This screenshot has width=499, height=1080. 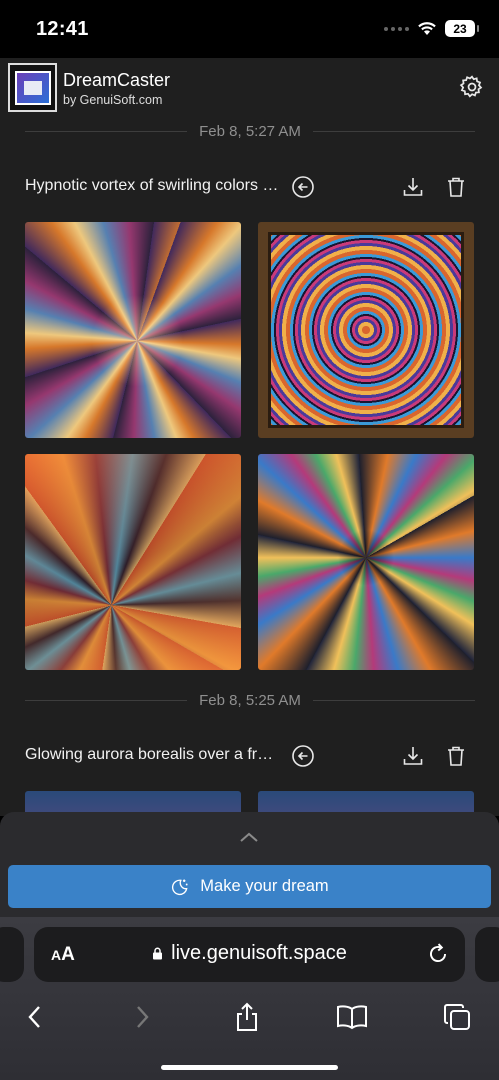 I want to click on url-text: live.genuisoft.space, so click(x=249, y=953).